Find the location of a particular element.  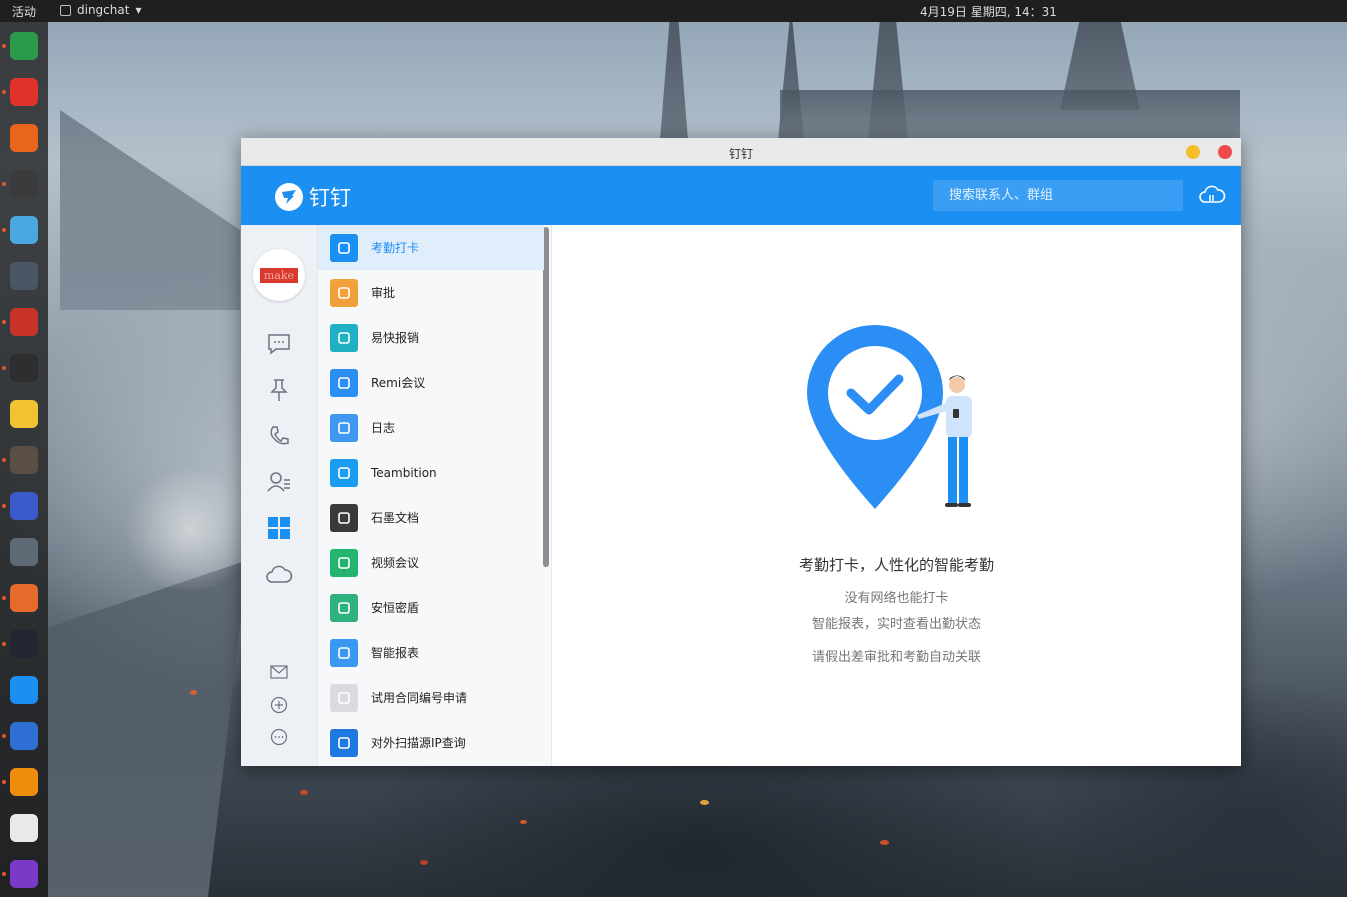

brand-name: 钉钉 is located at coordinates (330, 198).